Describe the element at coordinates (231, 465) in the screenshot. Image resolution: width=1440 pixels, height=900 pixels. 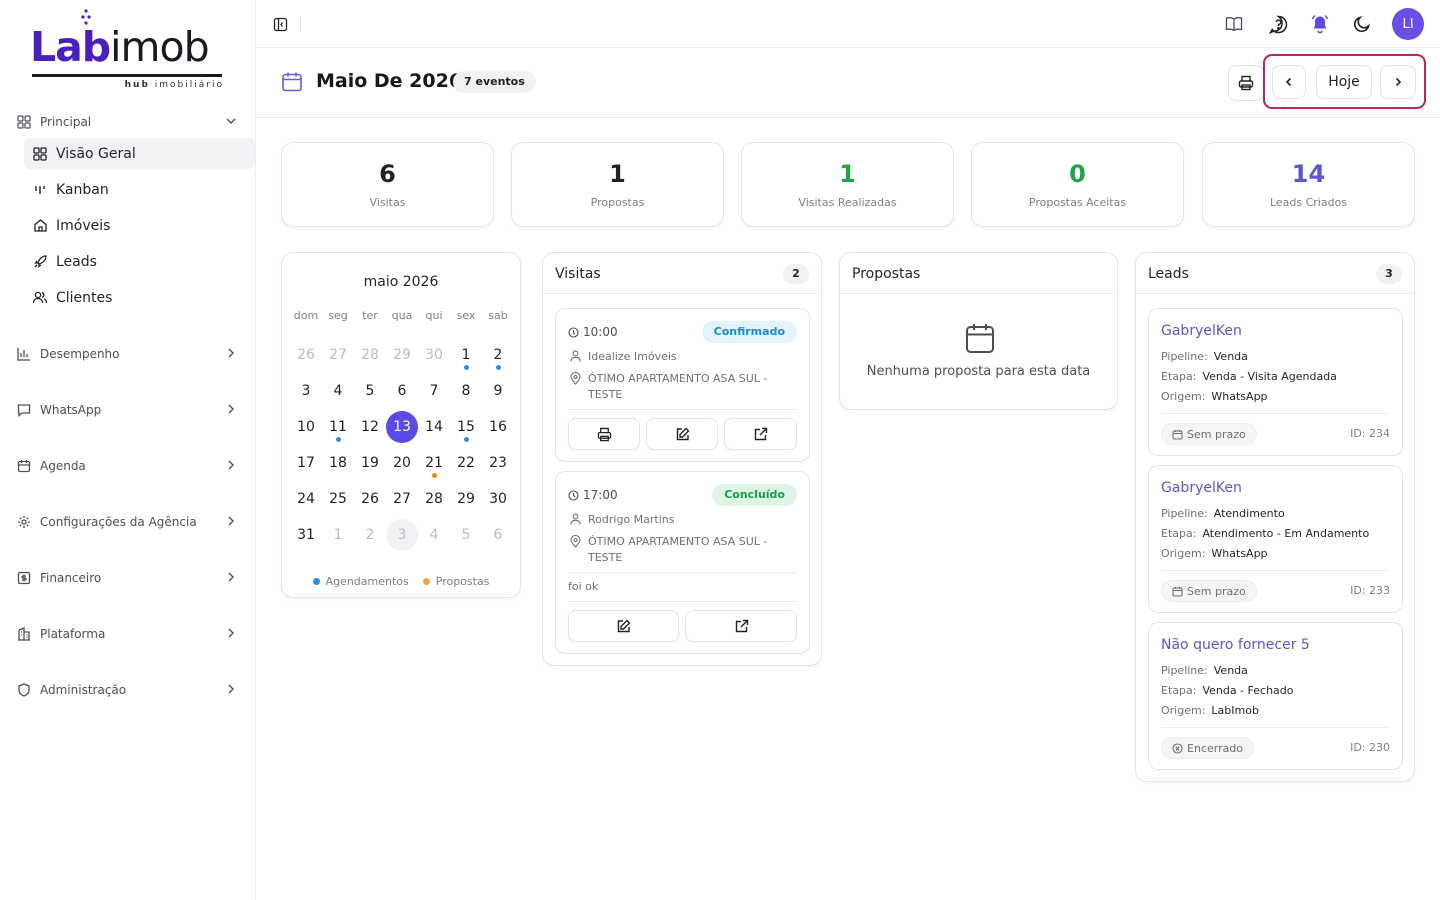
I see `chevron-right-icon` at that location.